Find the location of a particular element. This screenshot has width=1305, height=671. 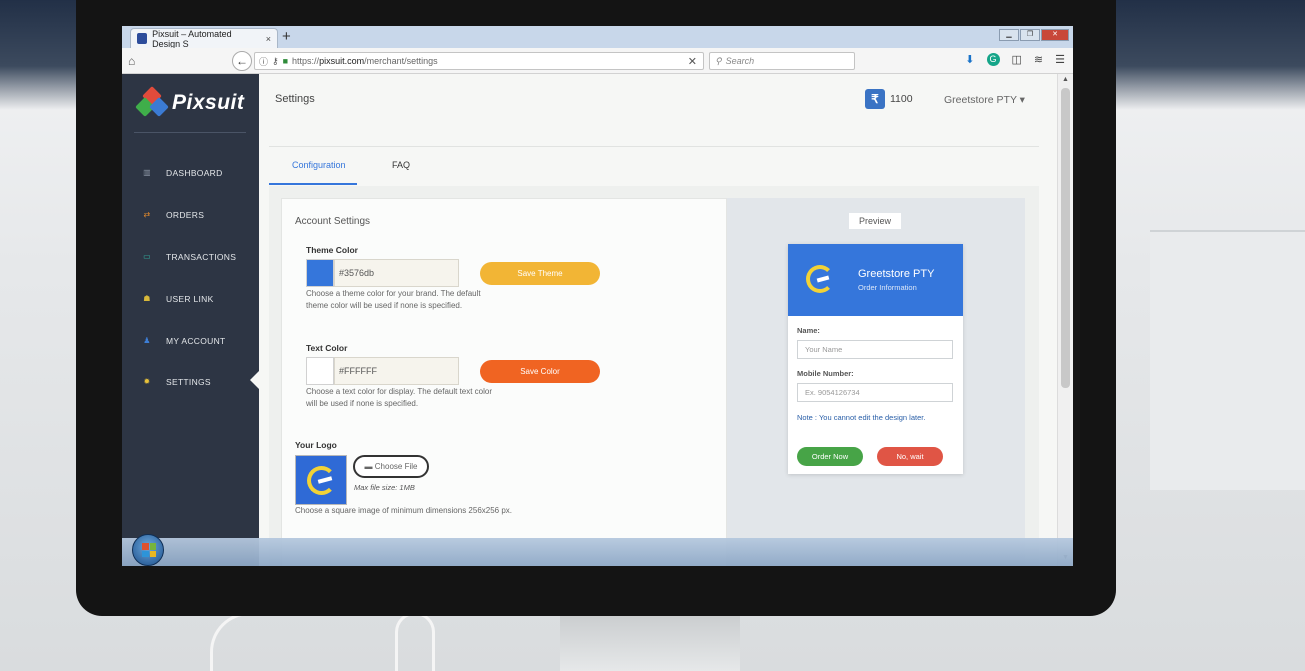

url-path: /merchant/settings is located at coordinates (401, 61).